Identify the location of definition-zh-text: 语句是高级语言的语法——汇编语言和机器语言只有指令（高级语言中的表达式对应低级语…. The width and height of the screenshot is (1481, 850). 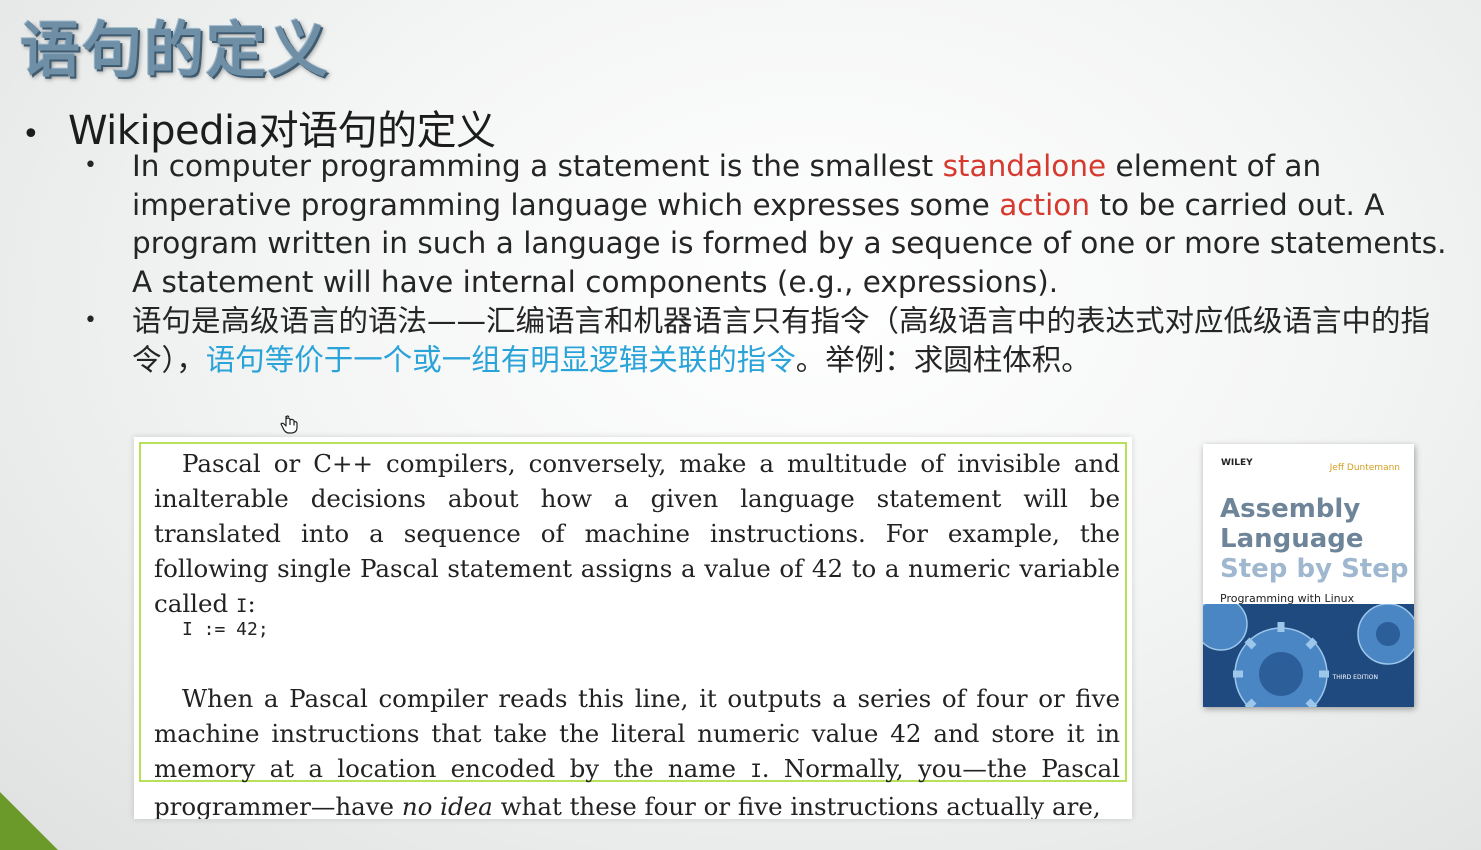
(781, 340).